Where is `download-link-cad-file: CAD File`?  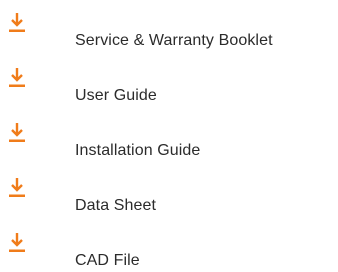 download-link-cad-file: CAD File is located at coordinates (169, 252).